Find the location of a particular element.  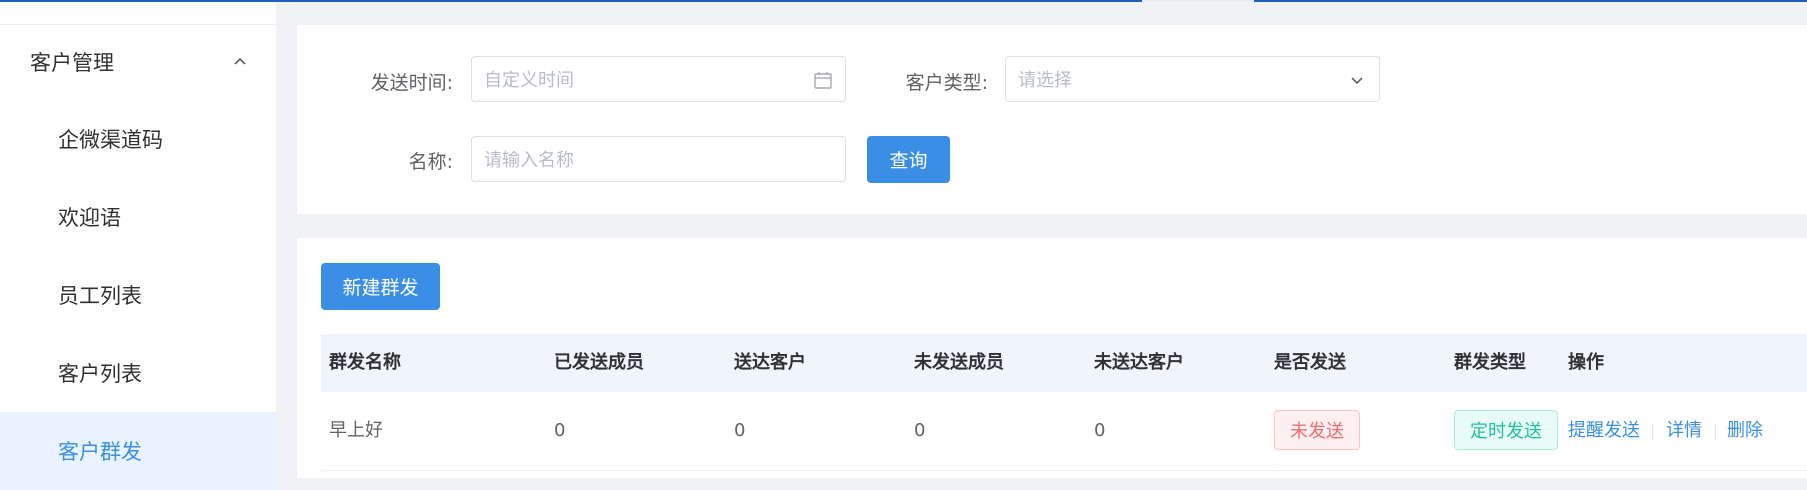

status-badge: 未发送 is located at coordinates (1317, 430).